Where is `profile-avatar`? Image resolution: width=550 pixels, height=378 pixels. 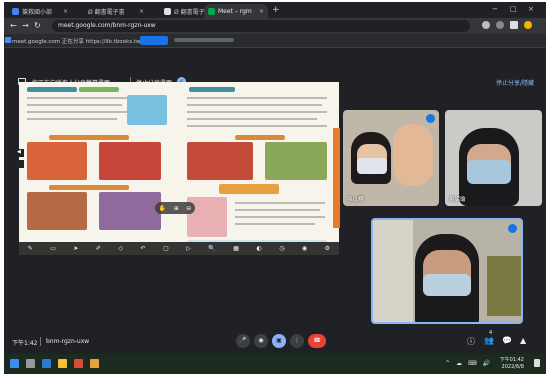
profile-avatar is located at coordinates (528, 25).